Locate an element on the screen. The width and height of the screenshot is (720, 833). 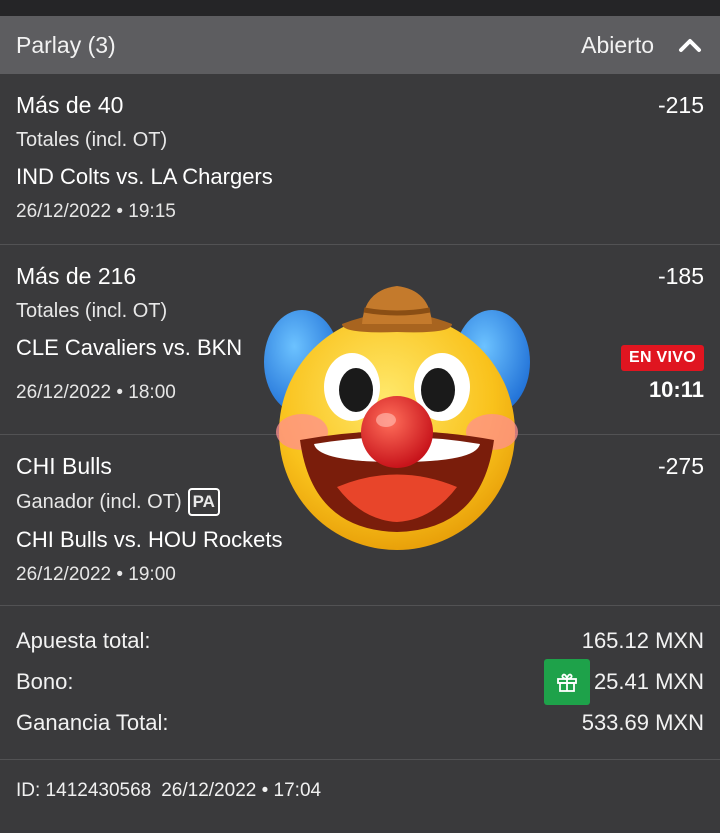
bonus-value-wrap: 25.41 MXN is located at coordinates (623, 681).